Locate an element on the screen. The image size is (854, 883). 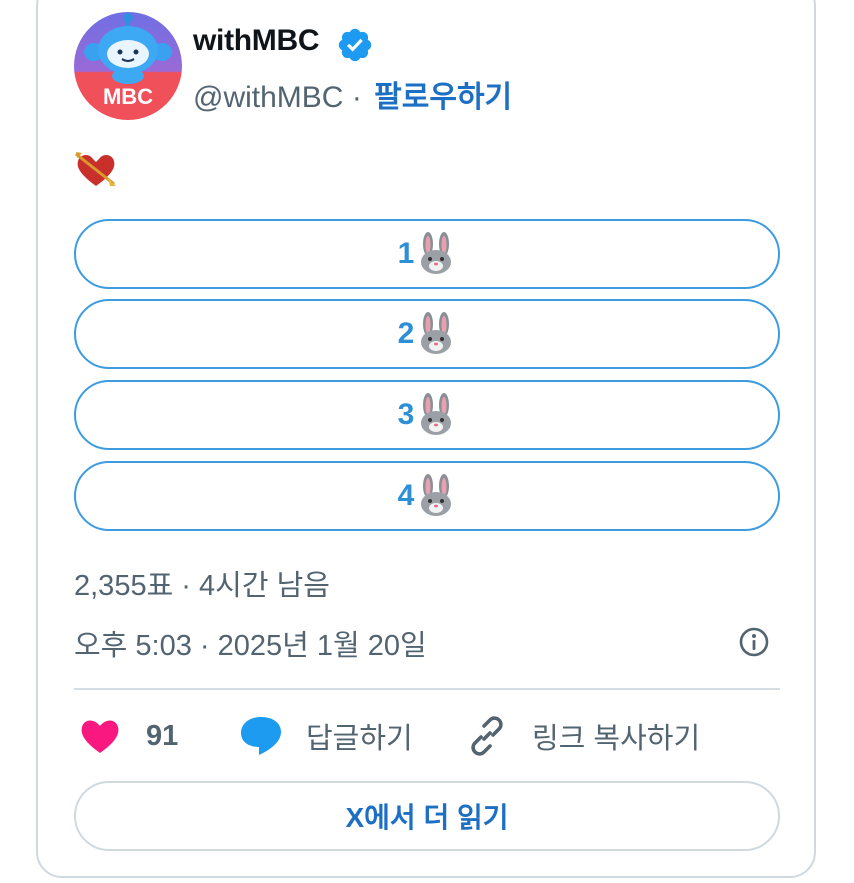
info-icon is located at coordinates (754, 642).